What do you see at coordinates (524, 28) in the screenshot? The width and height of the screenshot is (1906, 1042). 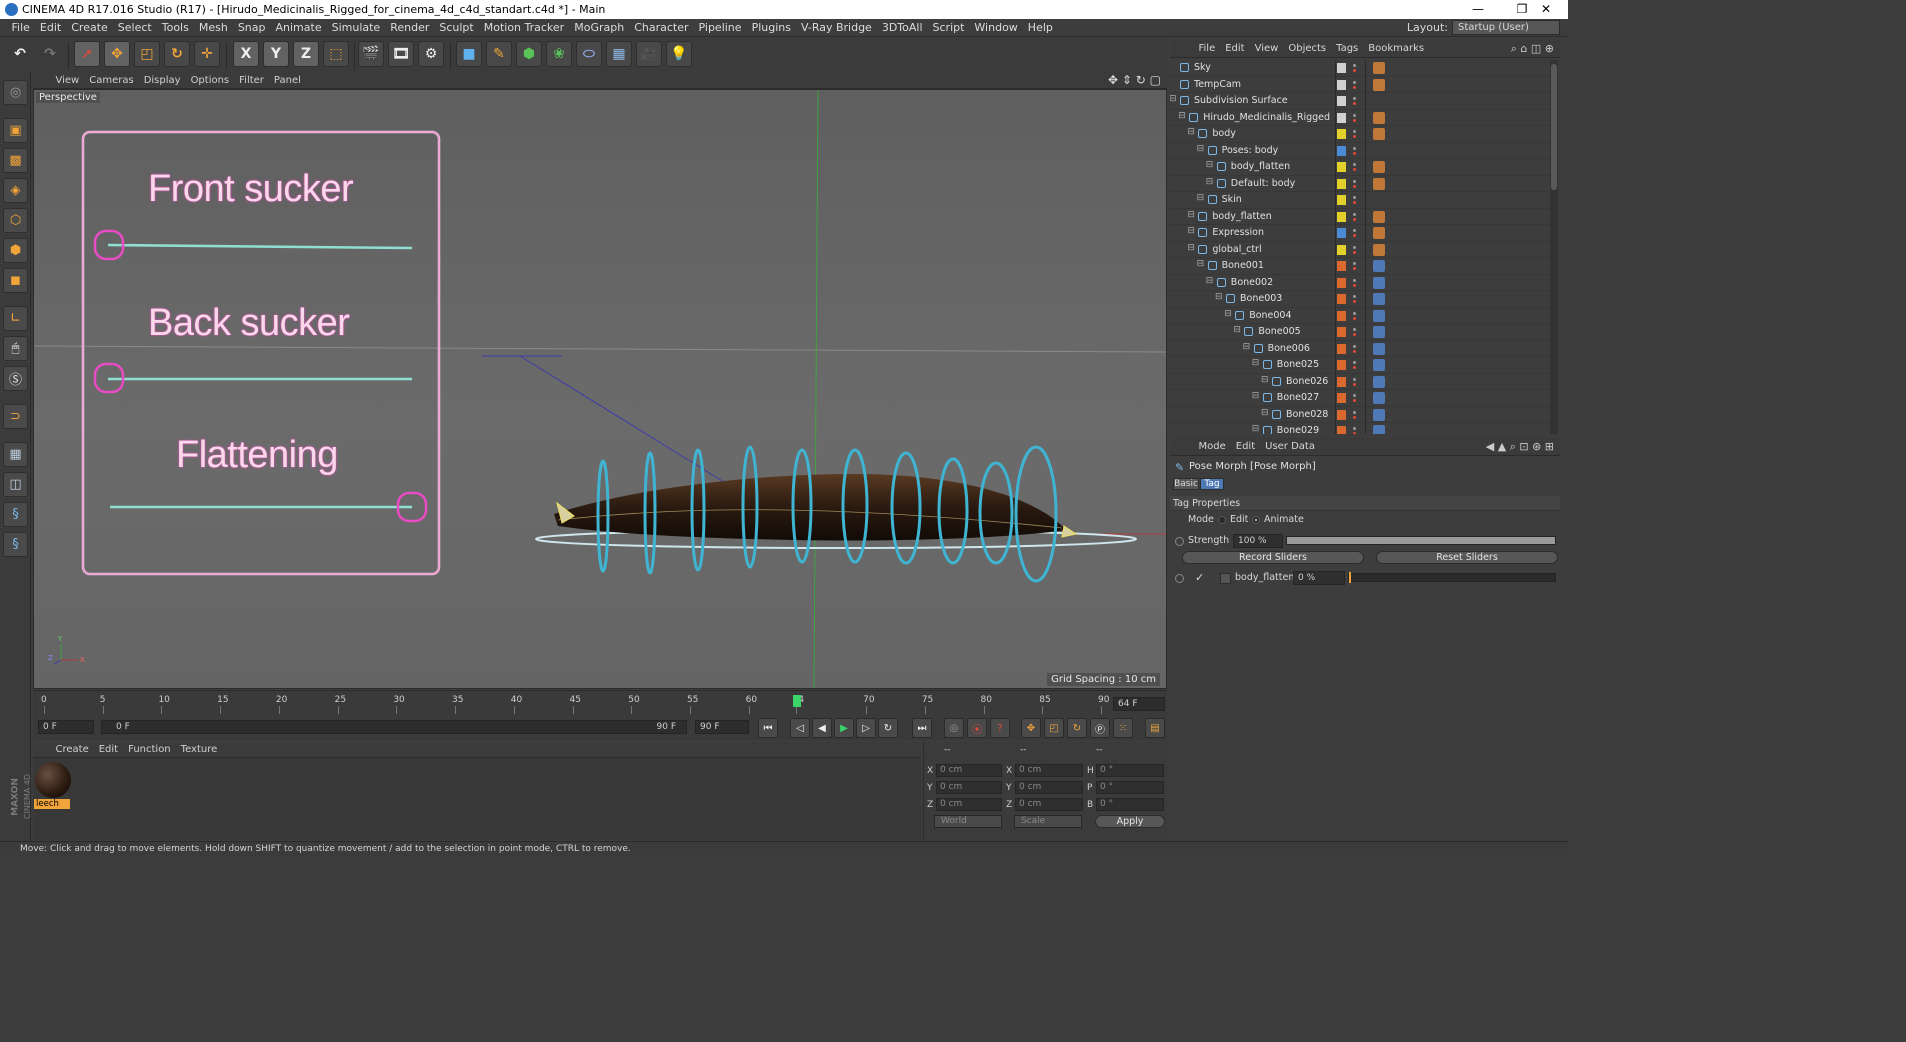 I see `menu-motion-tracker: Motion Tracker` at bounding box center [524, 28].